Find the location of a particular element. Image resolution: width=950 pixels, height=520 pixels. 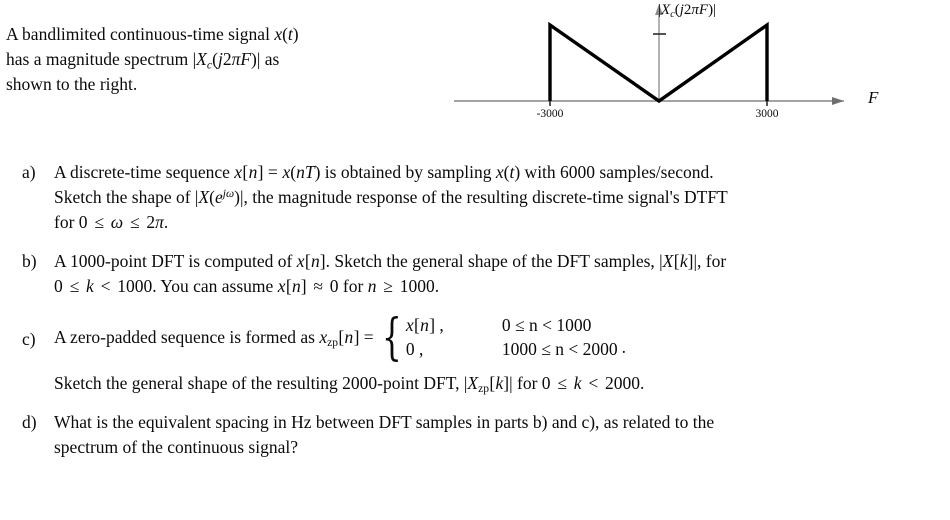

c-var-n: n is located at coordinates (349, 336).